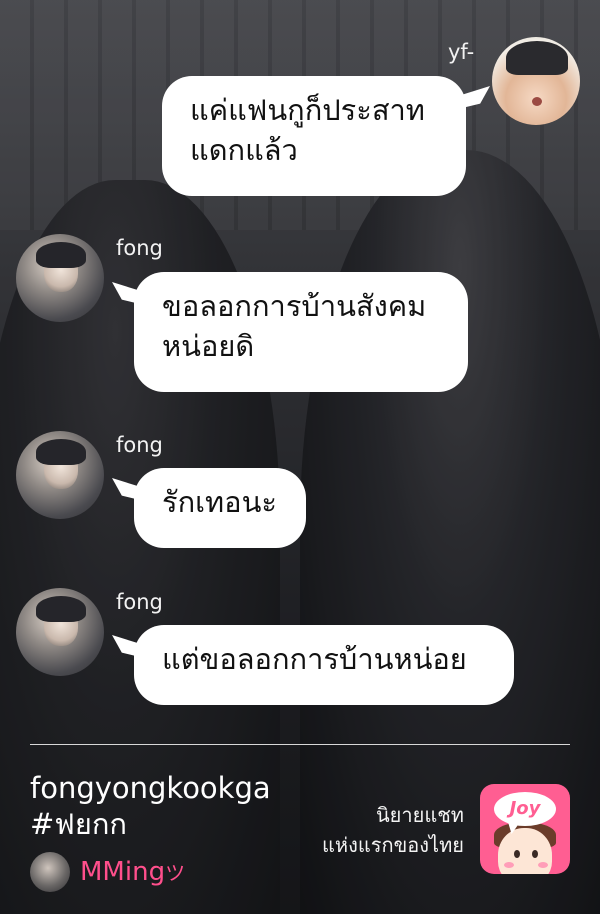 This screenshot has width=600, height=914. What do you see at coordinates (393, 830) in the screenshot?
I see `app-tagline: นิยายแชท แห่งแรกของไทย` at bounding box center [393, 830].